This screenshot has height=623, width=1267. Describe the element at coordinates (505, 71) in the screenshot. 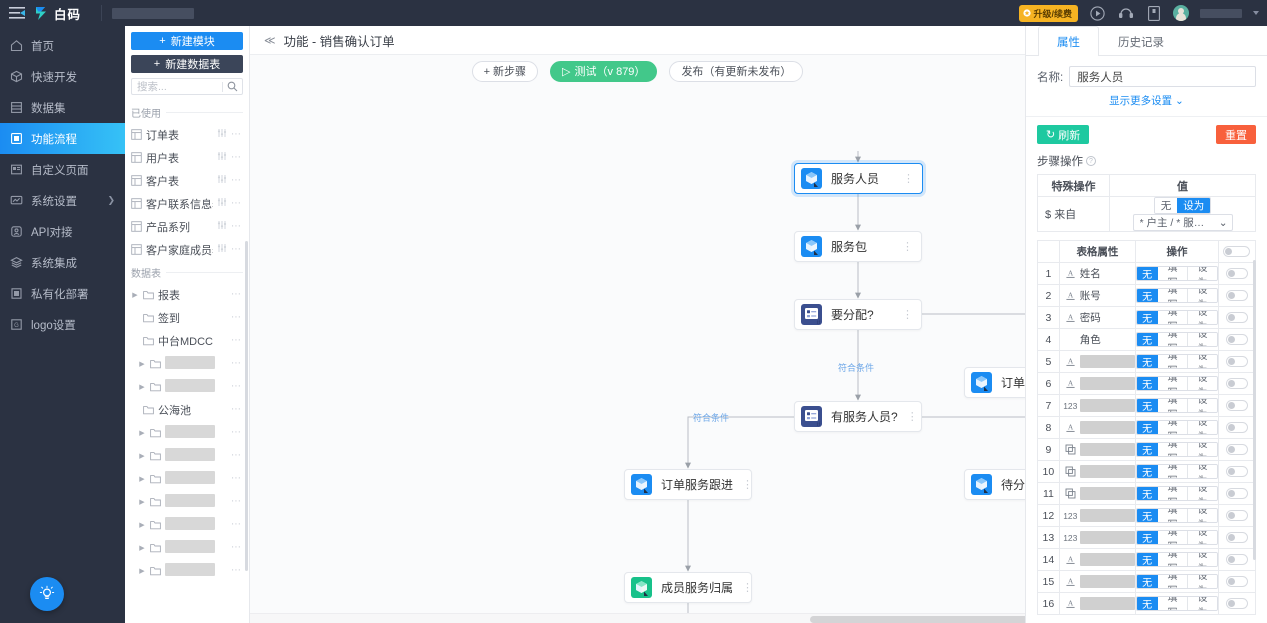

I see `add-step-button: + 新步骤` at that location.